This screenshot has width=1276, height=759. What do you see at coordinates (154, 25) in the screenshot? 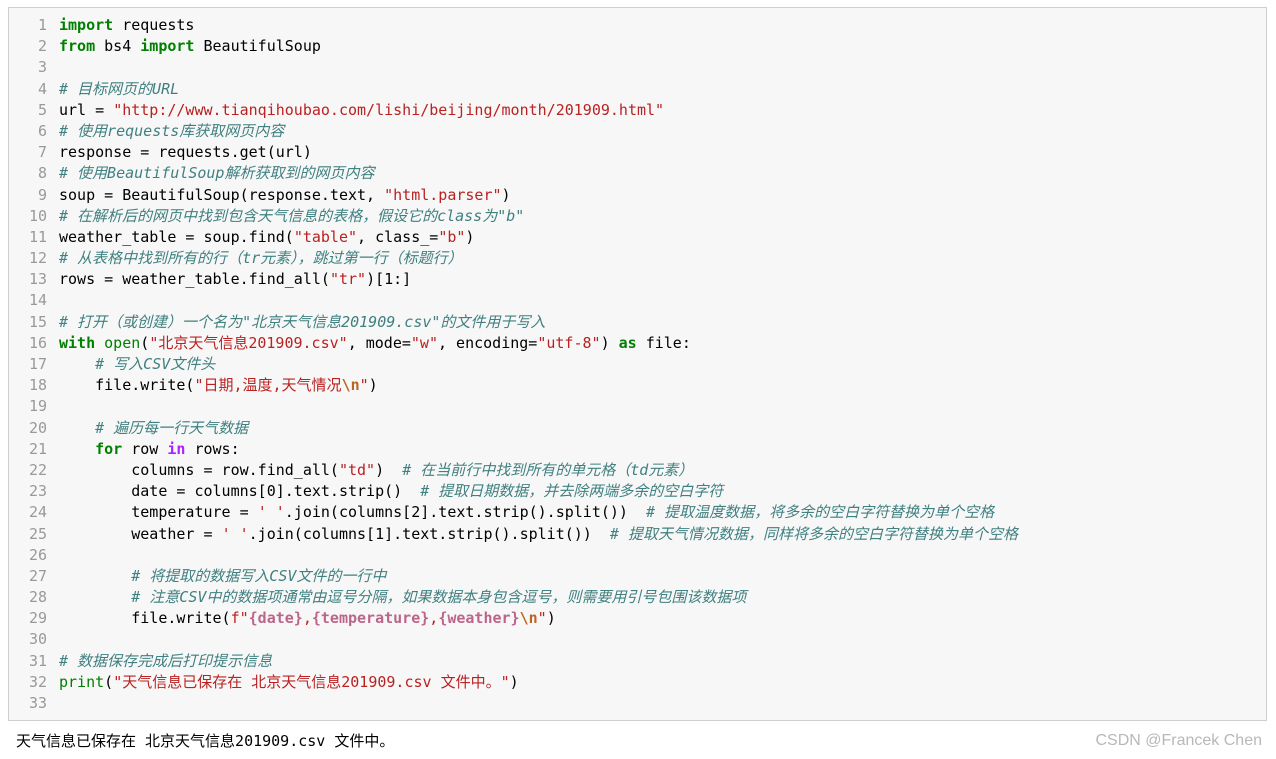
I see `code-token: requests` at bounding box center [154, 25].